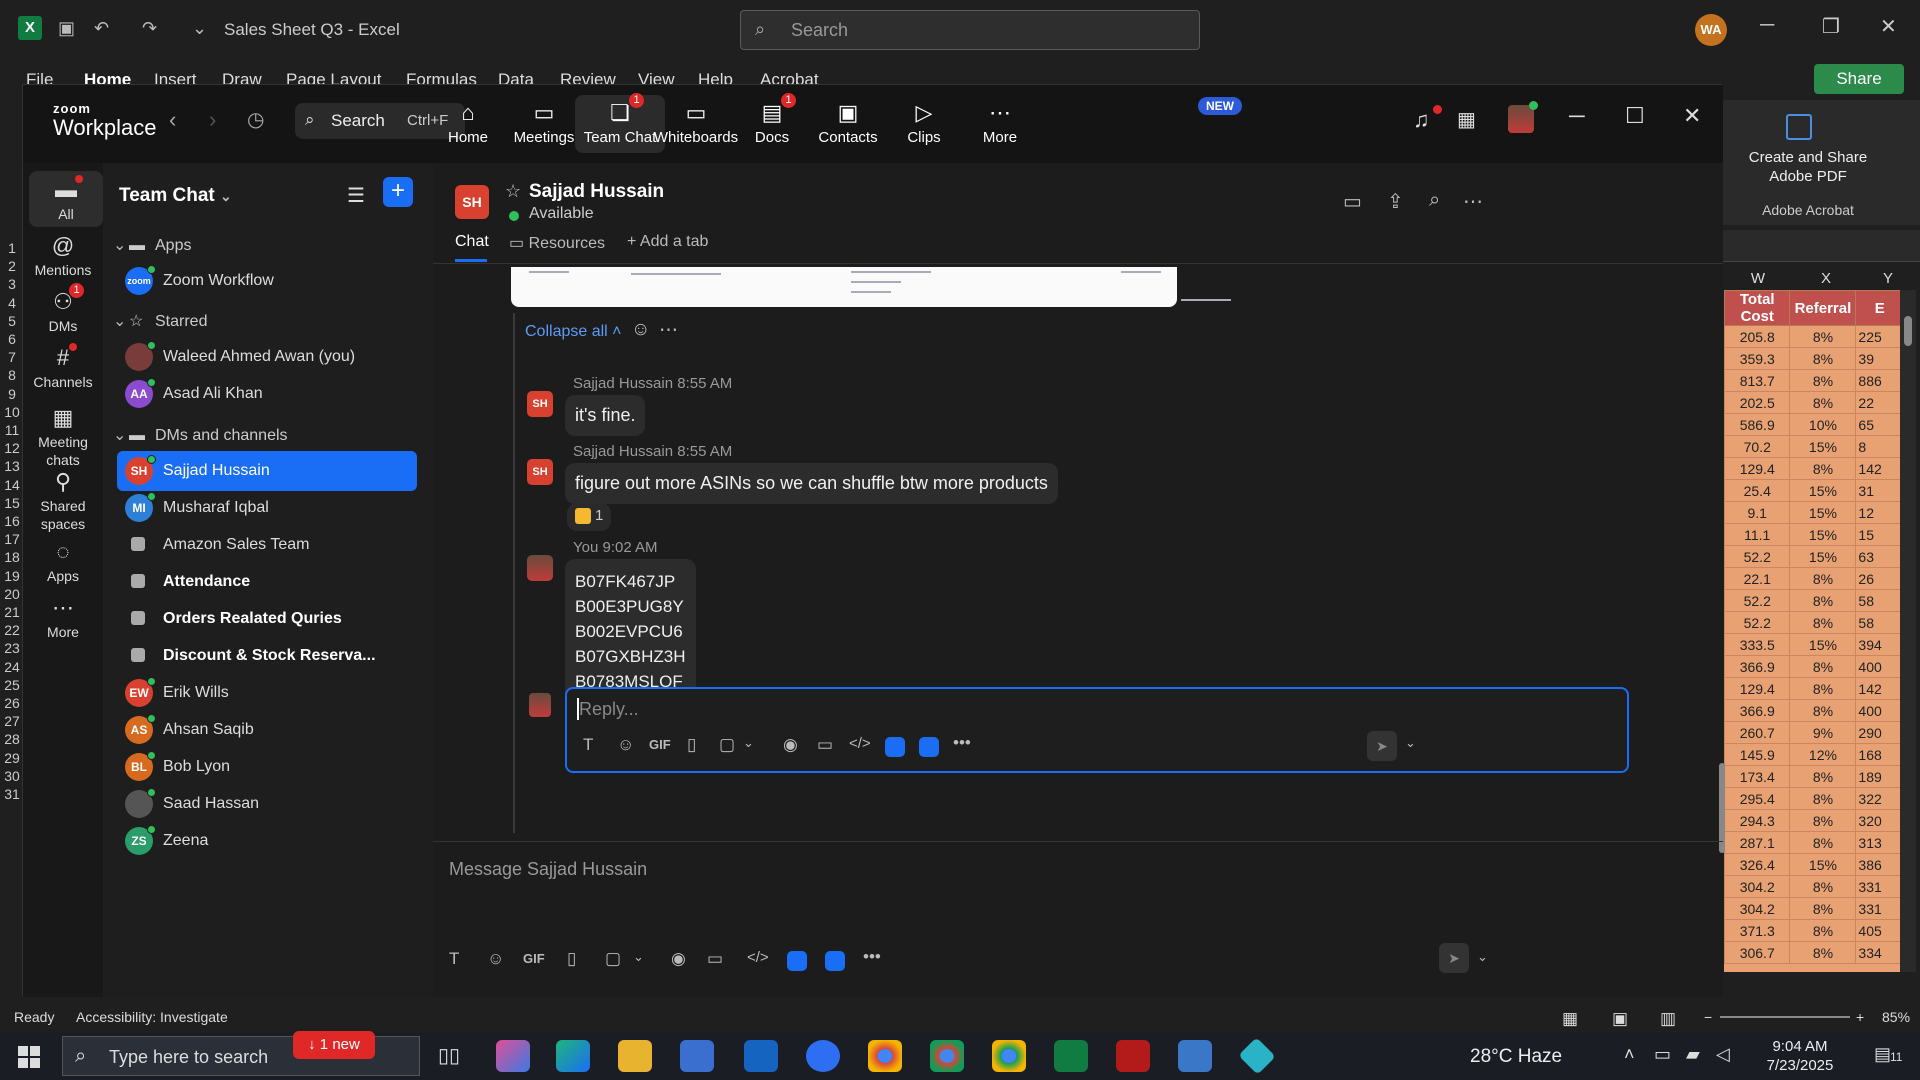  What do you see at coordinates (605, 415) in the screenshot?
I see `message-bubble: it's fine.` at bounding box center [605, 415].